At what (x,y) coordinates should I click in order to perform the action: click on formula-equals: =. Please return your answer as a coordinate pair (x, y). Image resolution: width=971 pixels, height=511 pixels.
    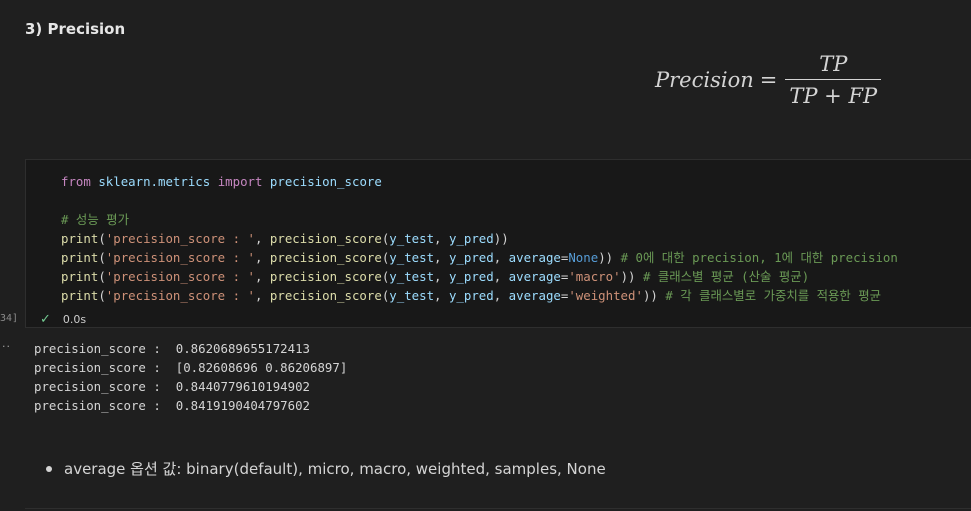
    Looking at the image, I should click on (768, 80).